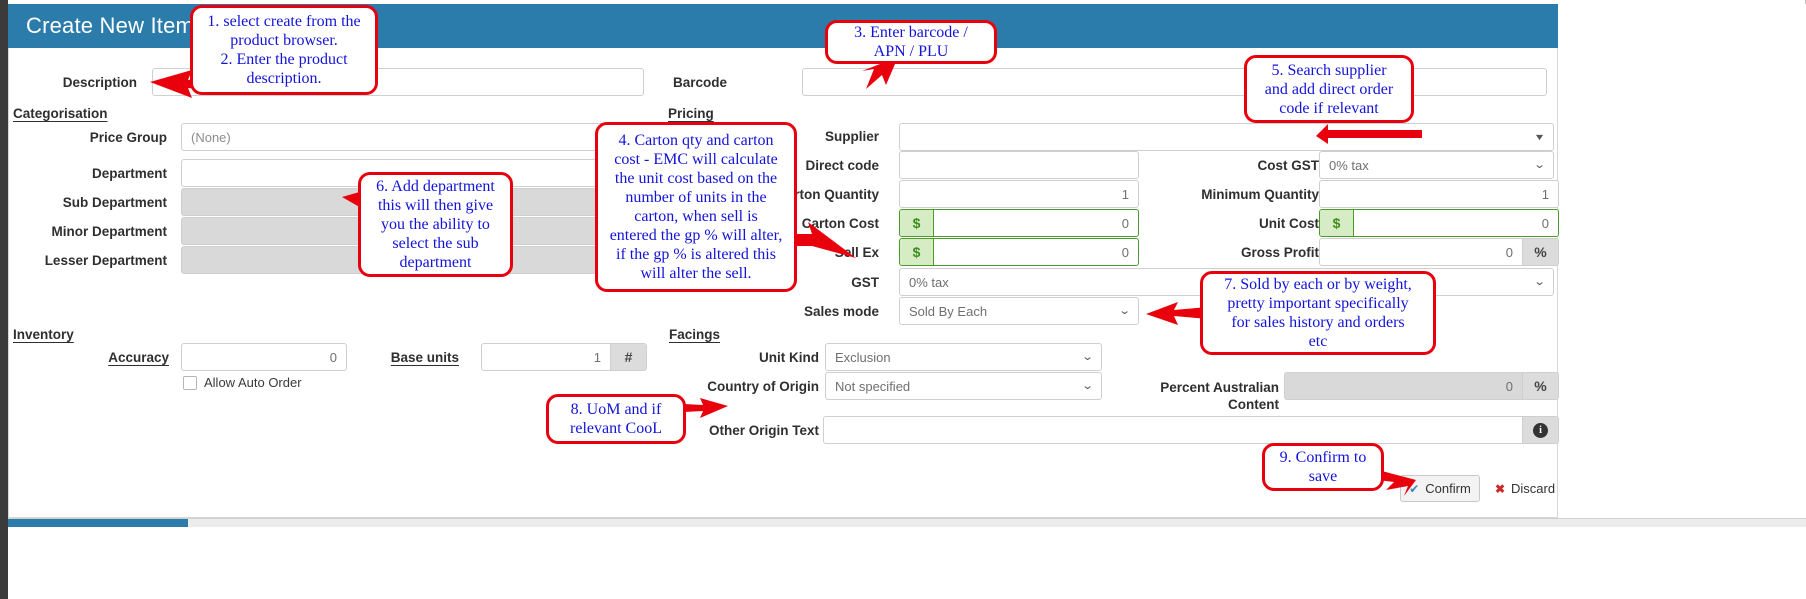 Image resolution: width=1806 pixels, height=599 pixels. I want to click on cost-gst-label: Cost GST, so click(1288, 165).